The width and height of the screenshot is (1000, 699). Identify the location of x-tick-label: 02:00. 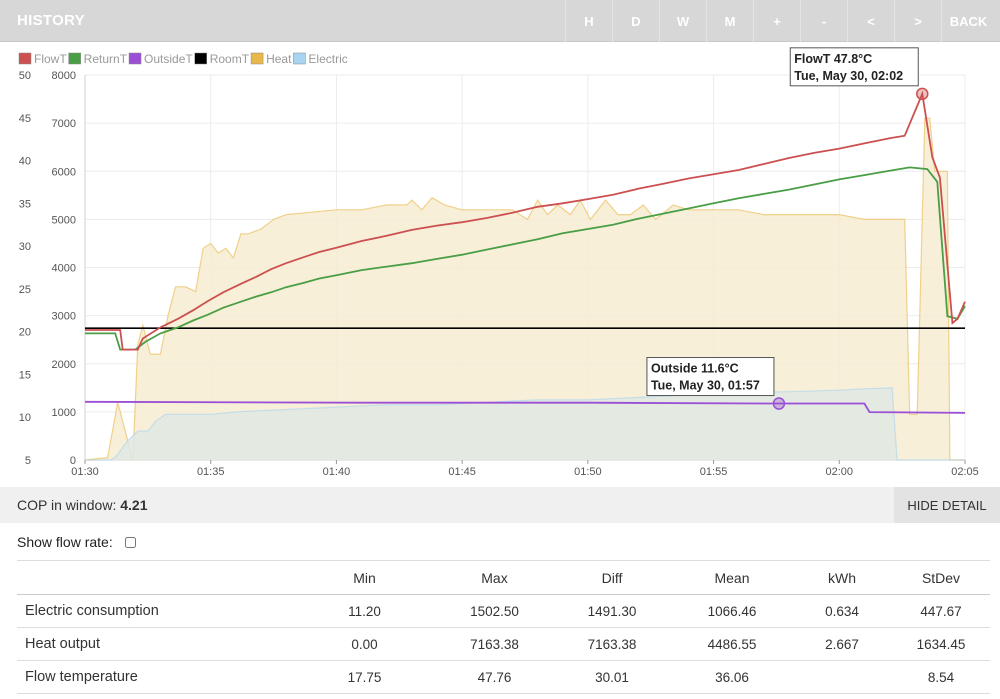
(840, 472).